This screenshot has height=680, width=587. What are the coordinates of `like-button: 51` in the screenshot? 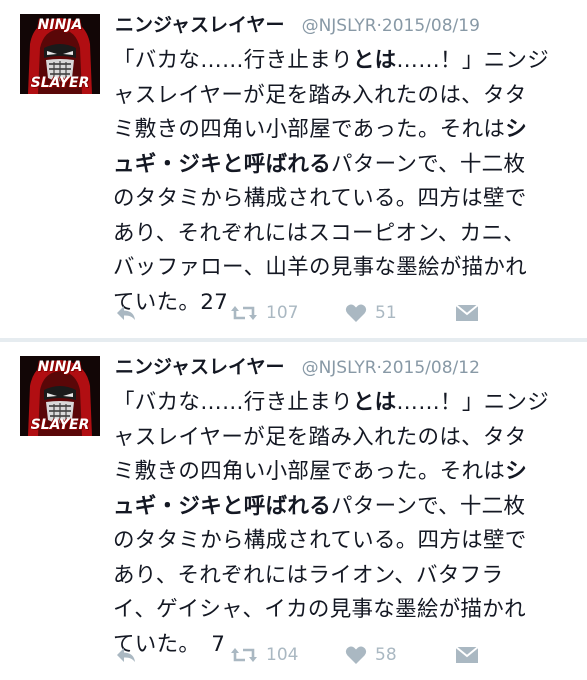 It's located at (371, 313).